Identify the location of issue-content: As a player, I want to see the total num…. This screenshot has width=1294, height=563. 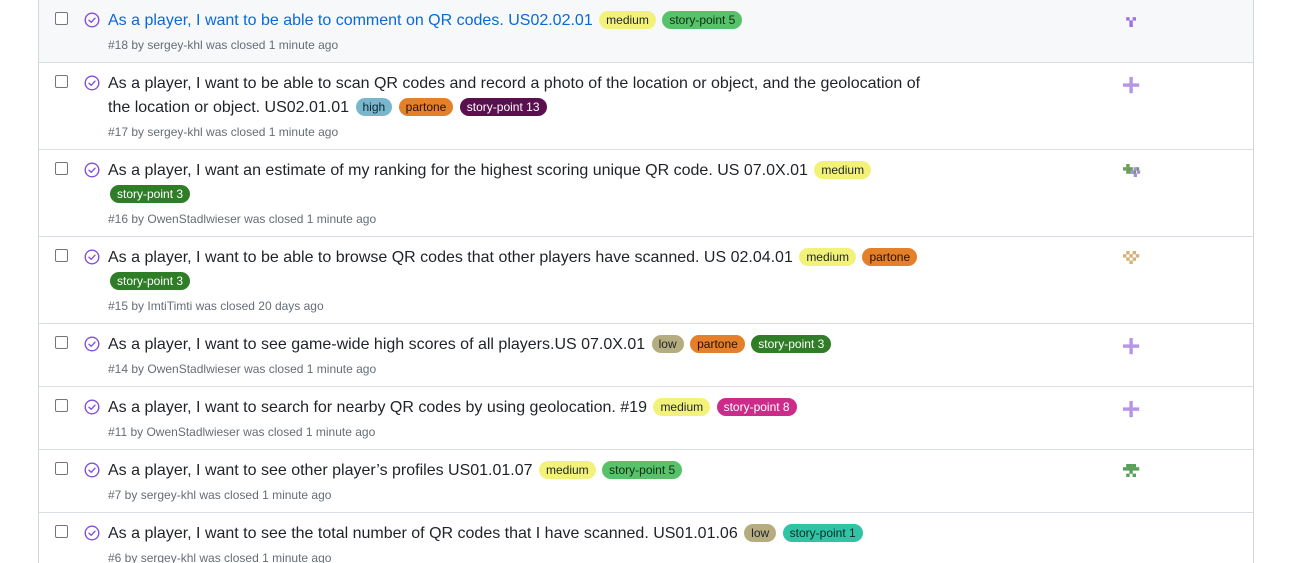
(523, 542).